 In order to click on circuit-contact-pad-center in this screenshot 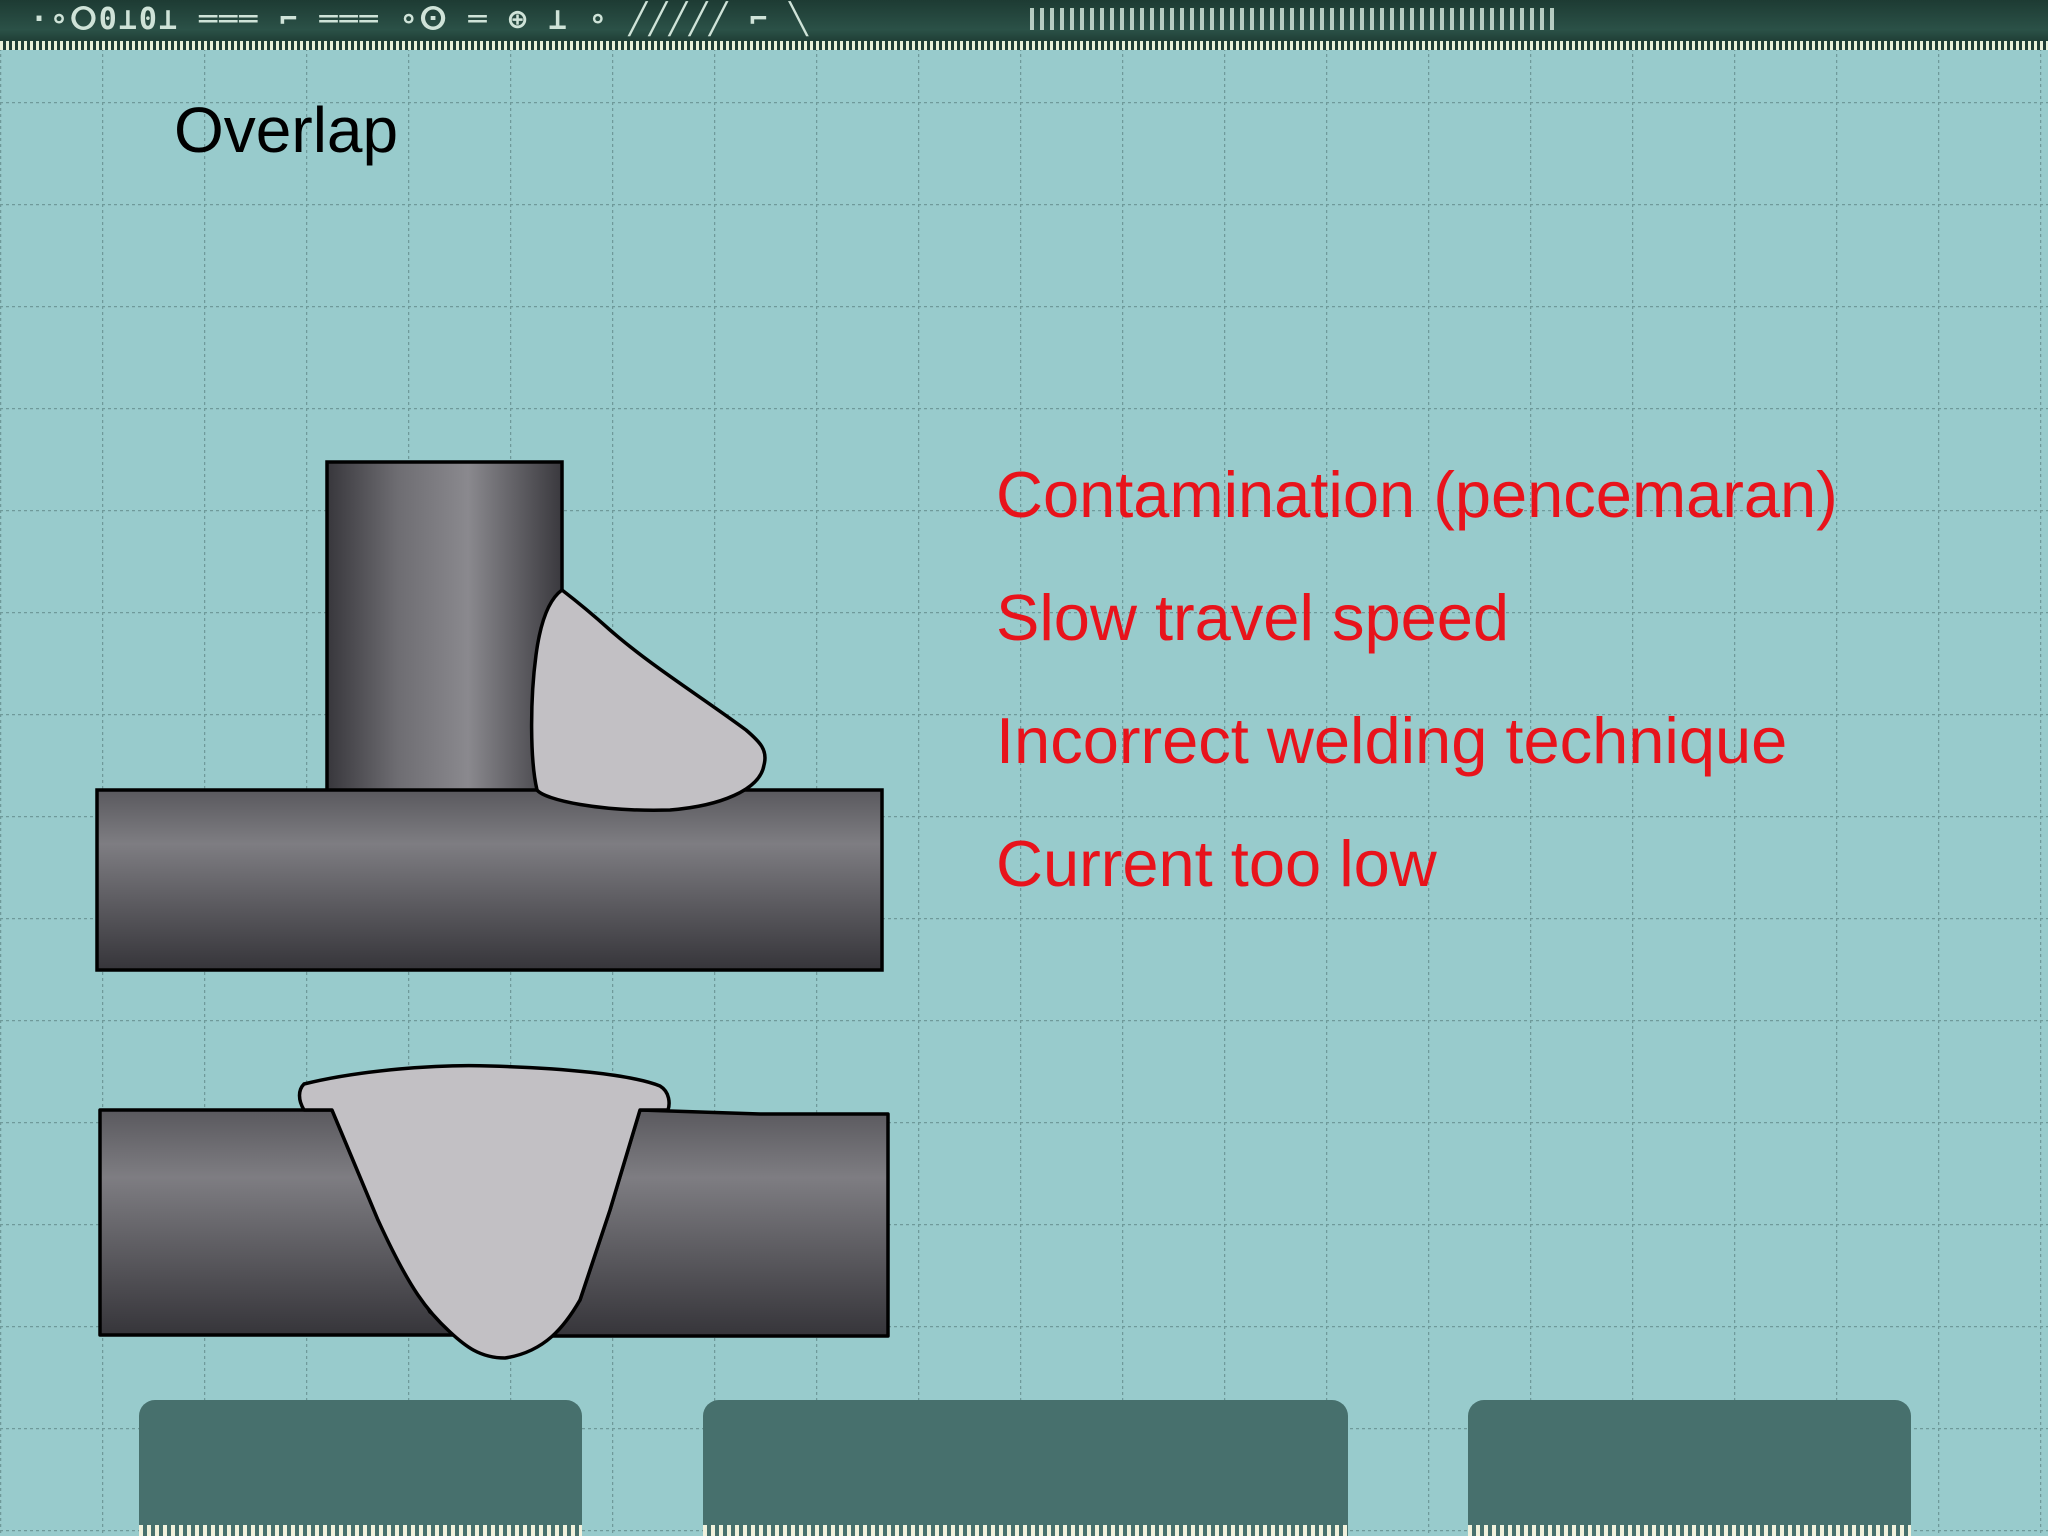, I will do `click(1025, 1468)`.